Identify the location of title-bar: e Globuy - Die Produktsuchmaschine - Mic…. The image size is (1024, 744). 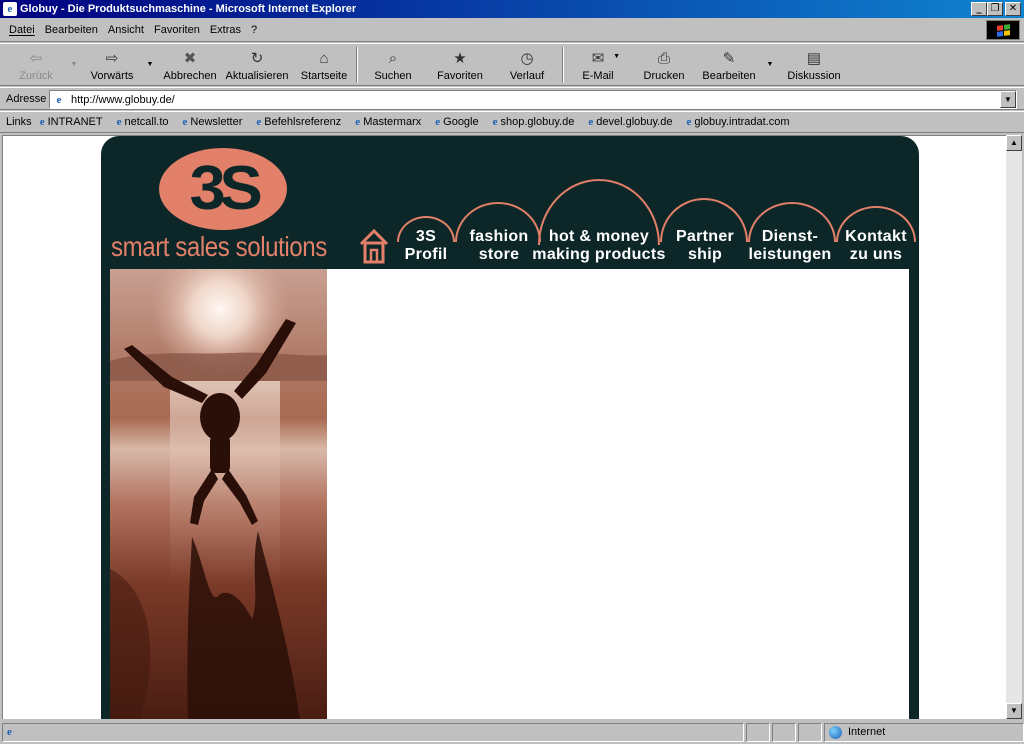
(512, 9).